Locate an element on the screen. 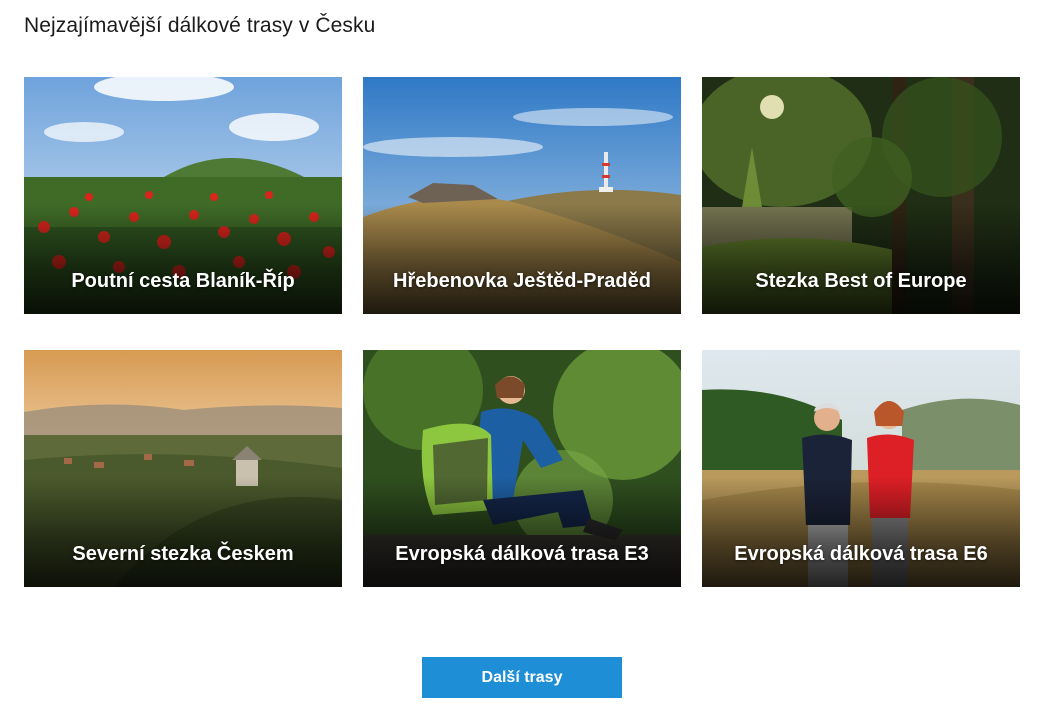 The height and width of the screenshot is (711, 1051). trail-card-title: Stezka Best of Europe is located at coordinates (861, 281).